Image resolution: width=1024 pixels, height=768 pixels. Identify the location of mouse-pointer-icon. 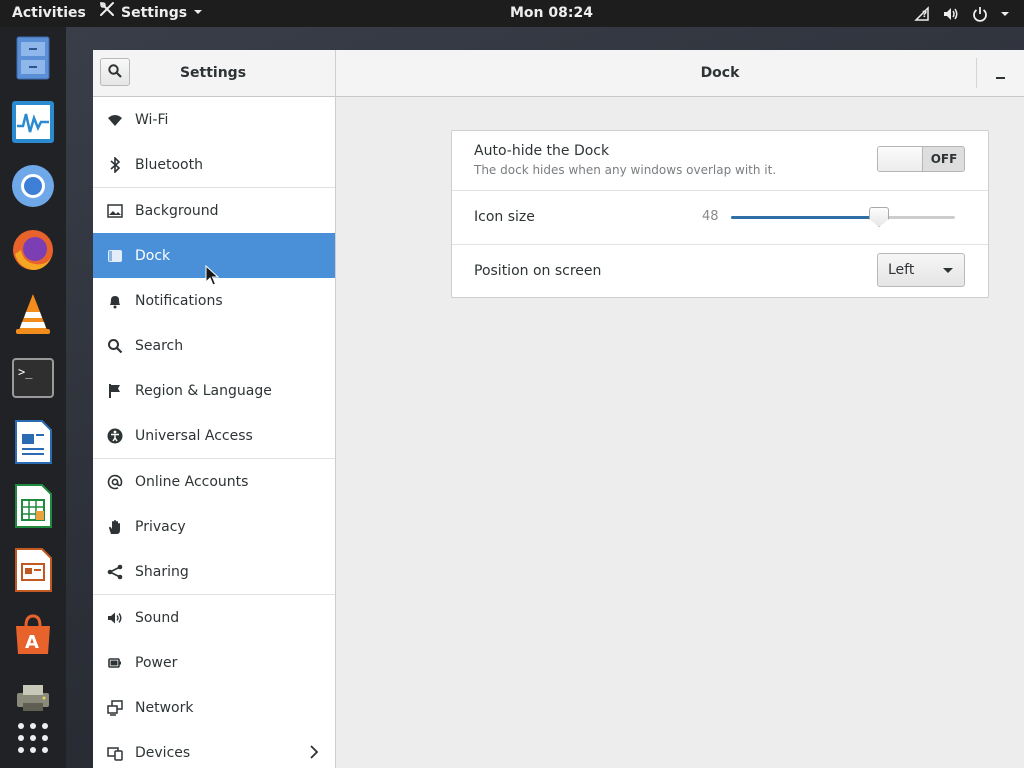
(212, 277).